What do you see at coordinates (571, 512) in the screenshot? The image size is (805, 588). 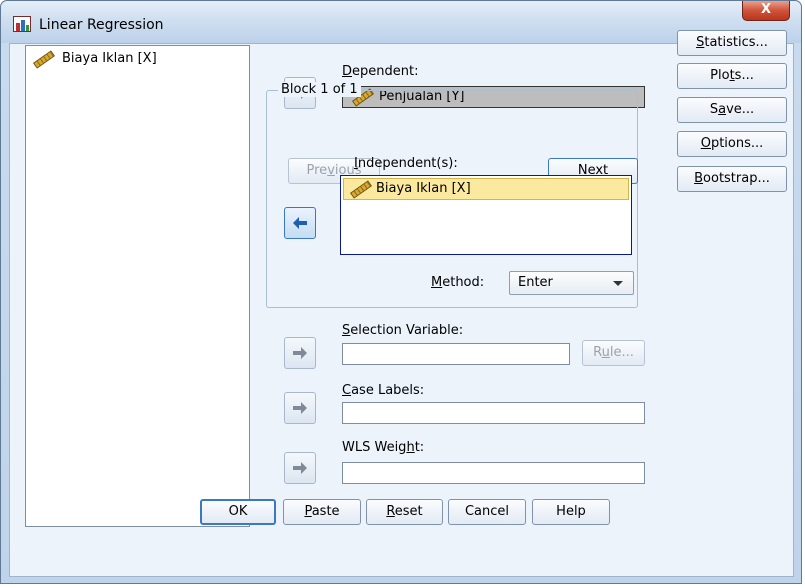 I see `help-button: Help` at bounding box center [571, 512].